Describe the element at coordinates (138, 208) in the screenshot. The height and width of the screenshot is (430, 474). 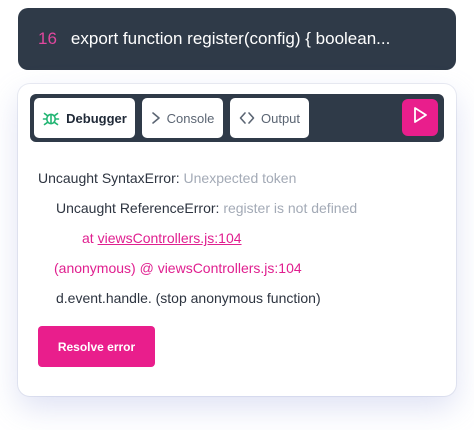
I see `error-label: Uncaught ReferenceError:` at that location.